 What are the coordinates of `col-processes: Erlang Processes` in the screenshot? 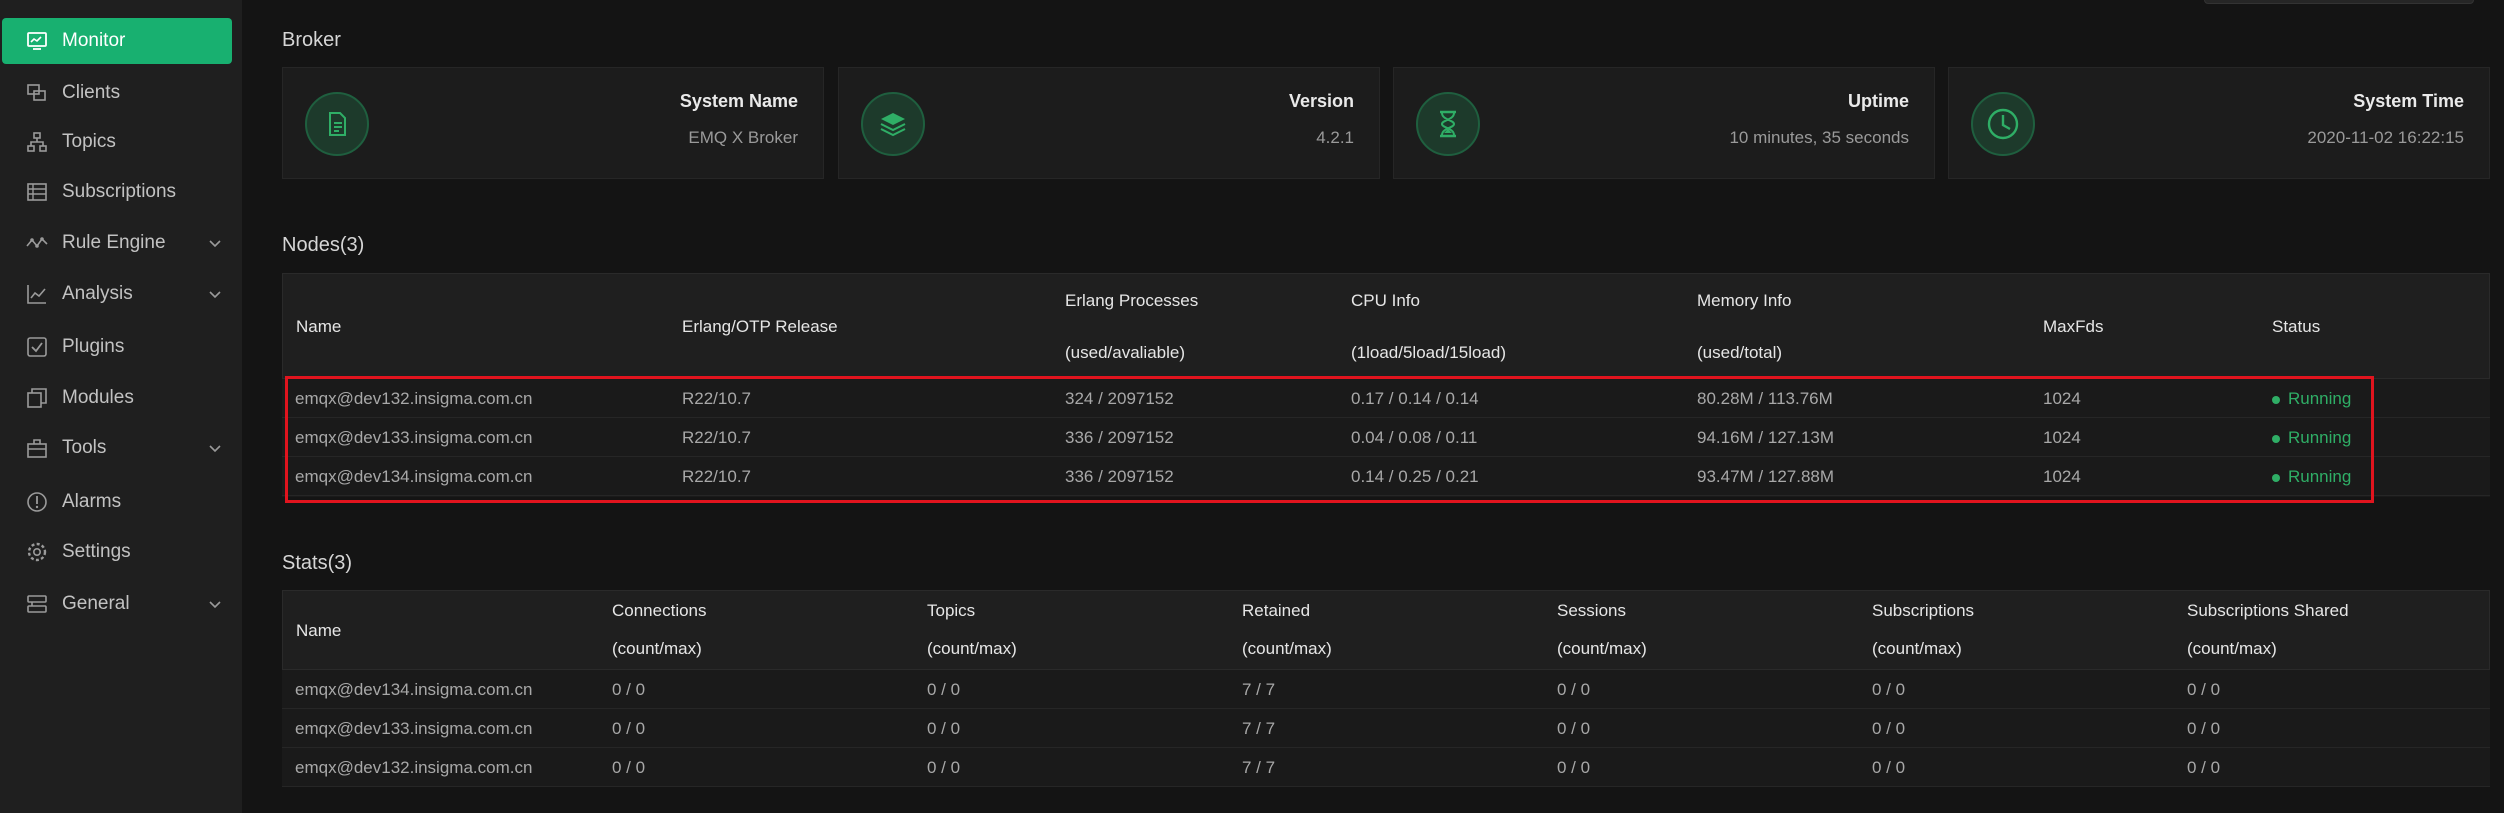 It's located at (1132, 300).